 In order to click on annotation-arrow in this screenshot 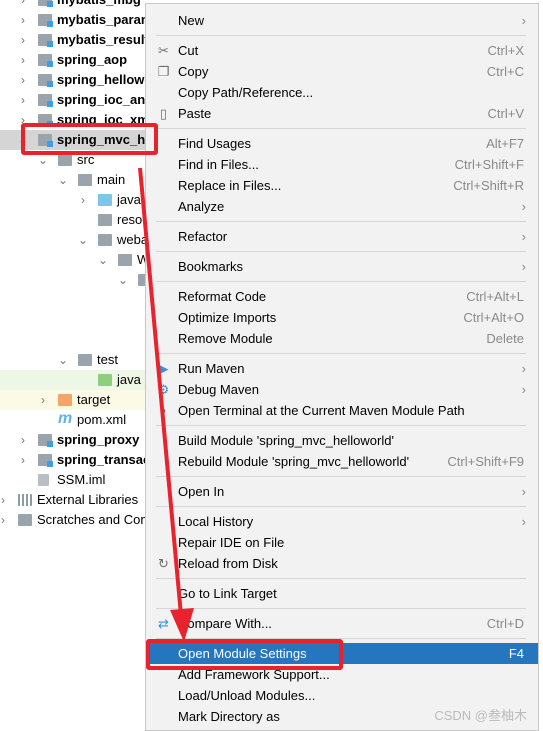, I will do `click(166, 404)`.